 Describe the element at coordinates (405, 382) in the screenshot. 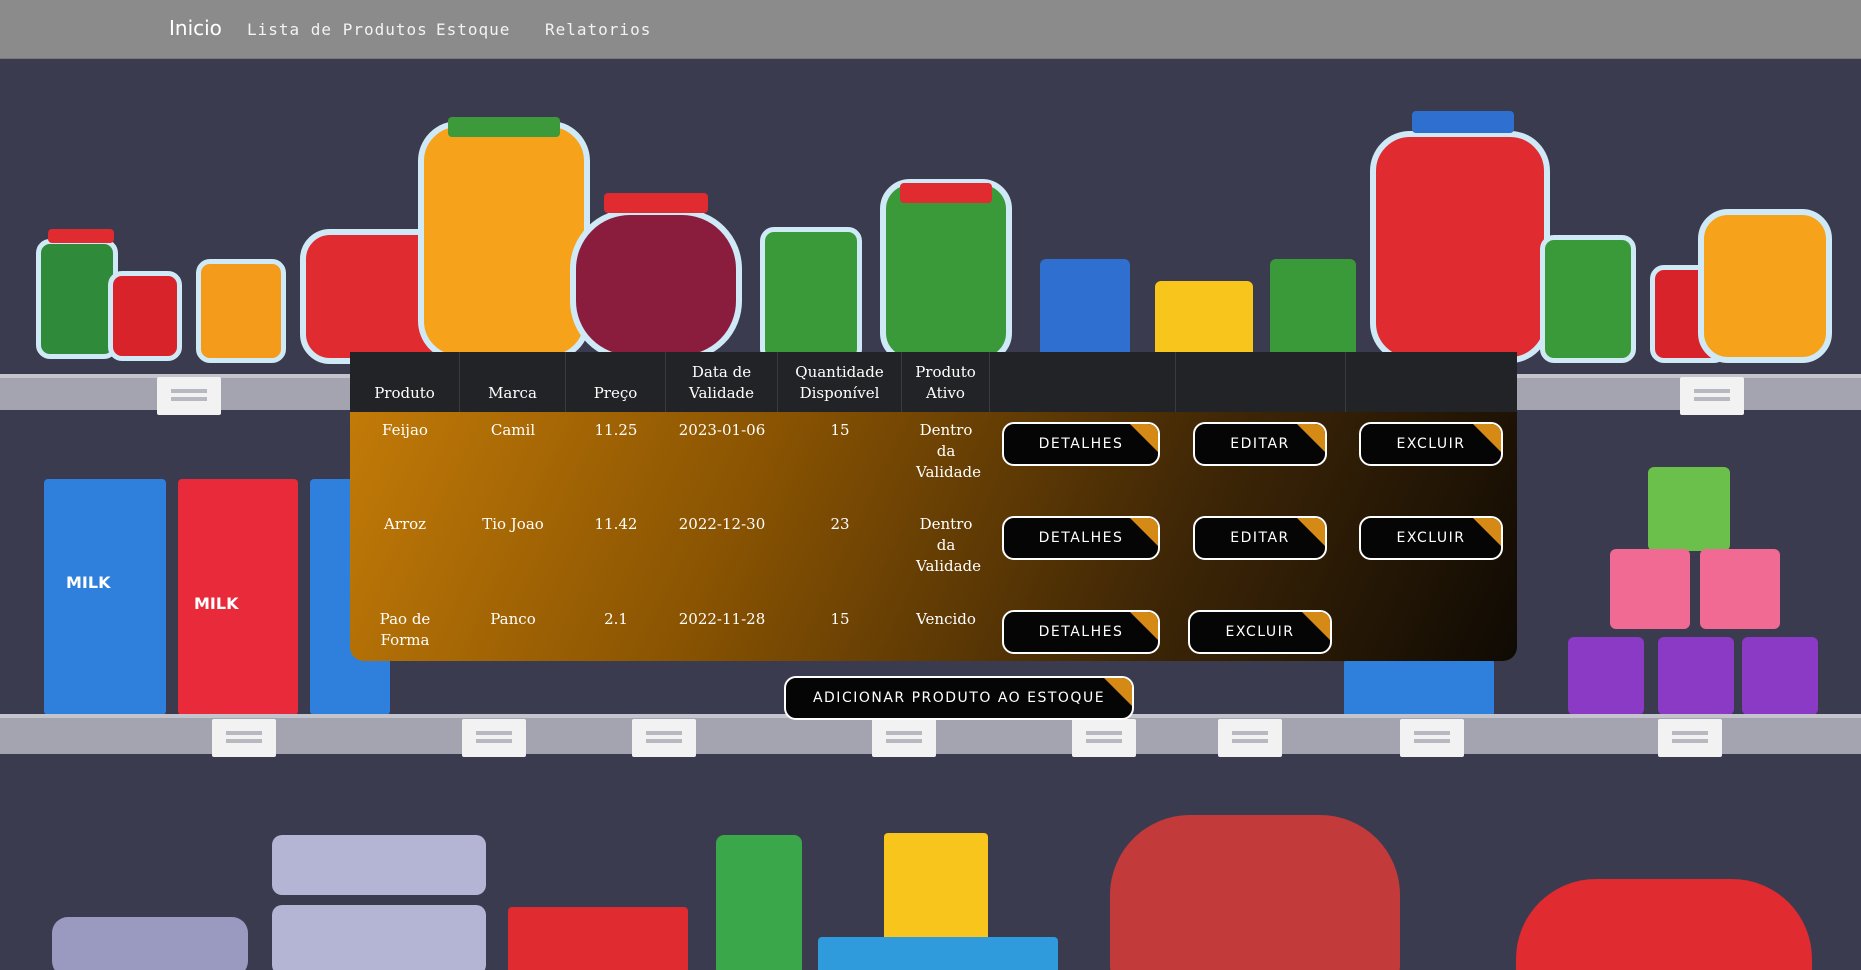

I see `column-header-produto: Produto` at that location.